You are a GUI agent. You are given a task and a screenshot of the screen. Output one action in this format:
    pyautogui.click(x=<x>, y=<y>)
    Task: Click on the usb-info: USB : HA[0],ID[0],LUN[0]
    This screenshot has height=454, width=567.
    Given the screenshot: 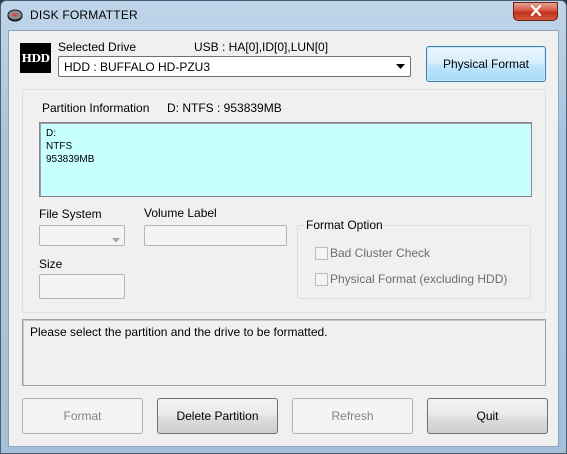 What is the action you would take?
    pyautogui.click(x=261, y=47)
    